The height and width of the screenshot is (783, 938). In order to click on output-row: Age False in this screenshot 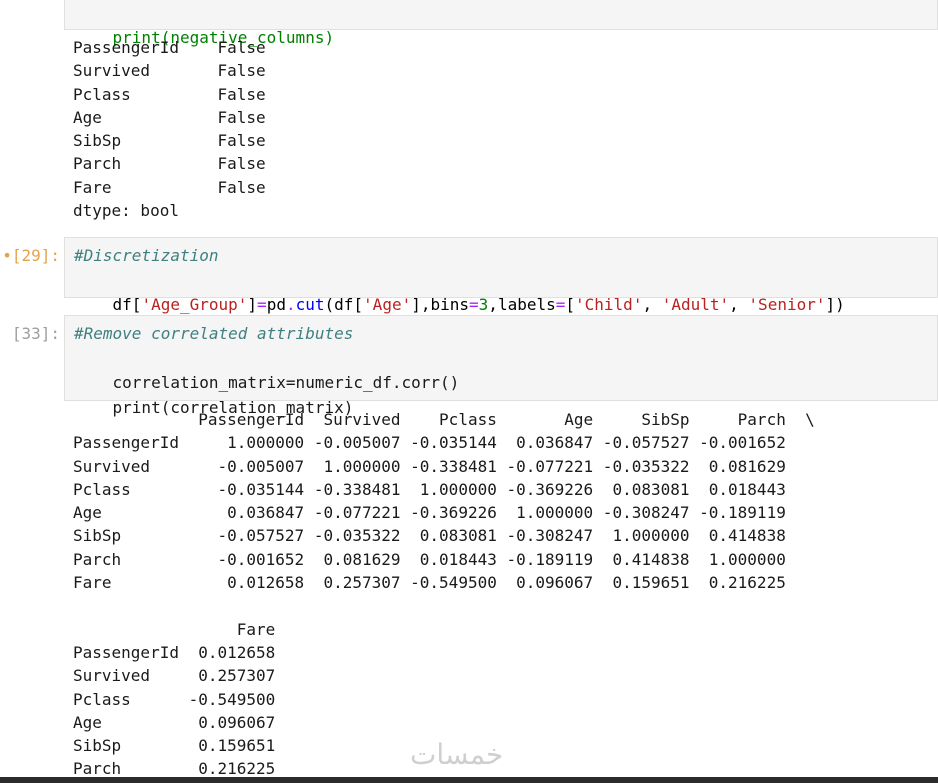, I will do `click(169, 117)`.